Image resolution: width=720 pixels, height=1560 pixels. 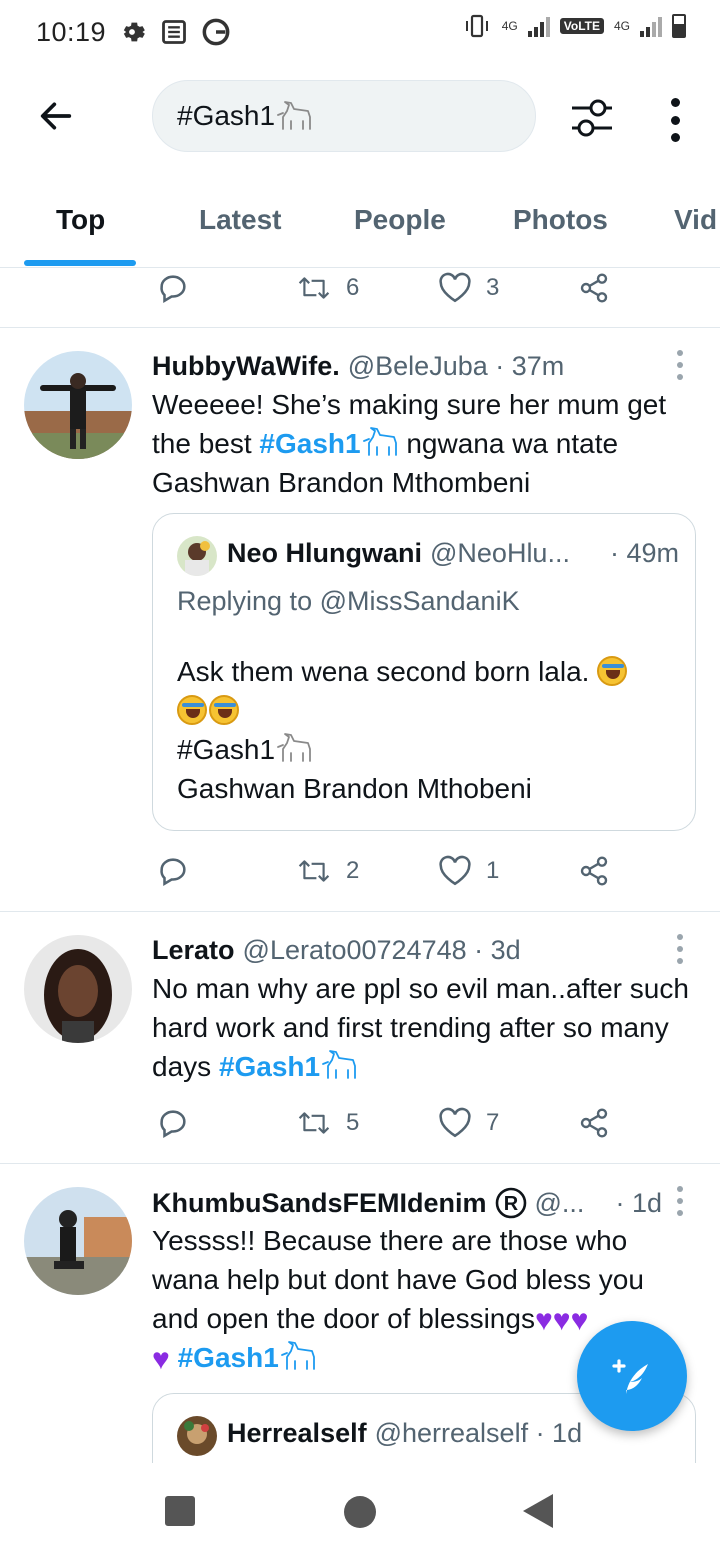 I want to click on search-header: #Gash1, so click(x=360, y=119).